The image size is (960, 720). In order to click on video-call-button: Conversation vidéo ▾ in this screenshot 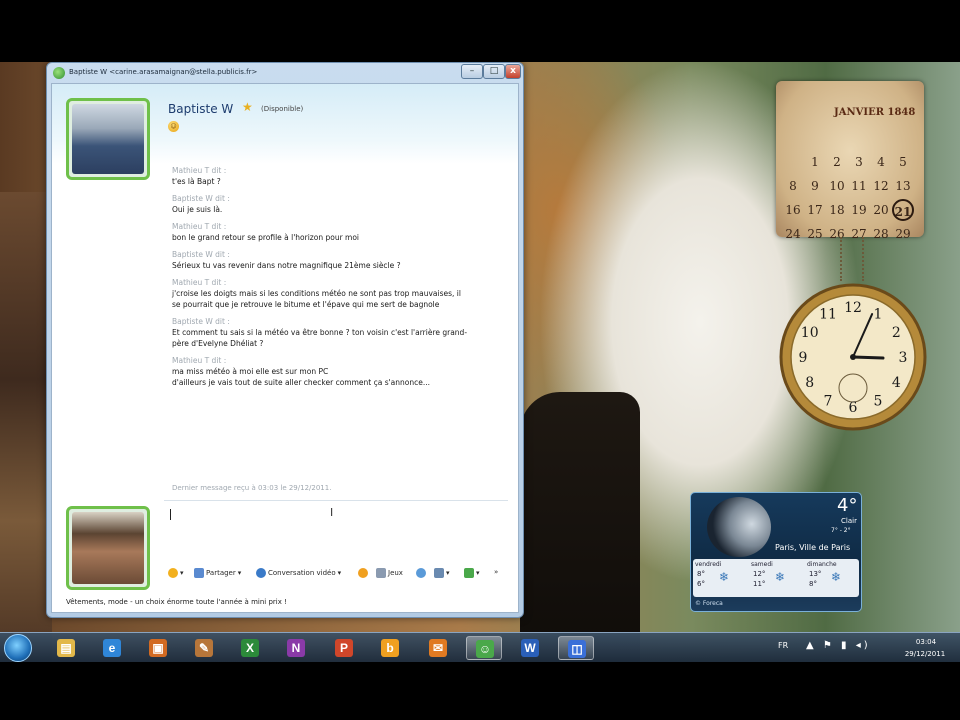, I will do `click(298, 573)`.